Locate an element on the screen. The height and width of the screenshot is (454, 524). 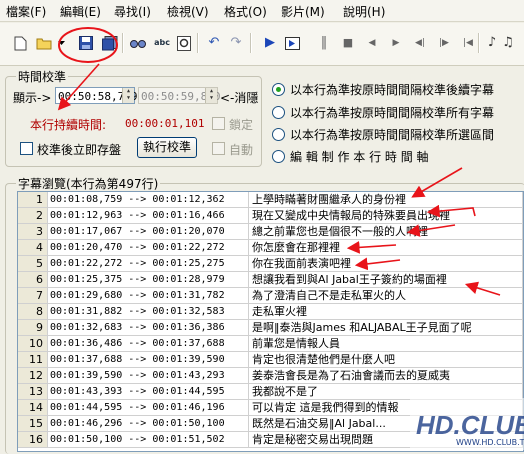
table-row: 10 00:01:36,486 --> 00:01:37,688 前輩您是情報人員 is located at coordinates (270, 344).